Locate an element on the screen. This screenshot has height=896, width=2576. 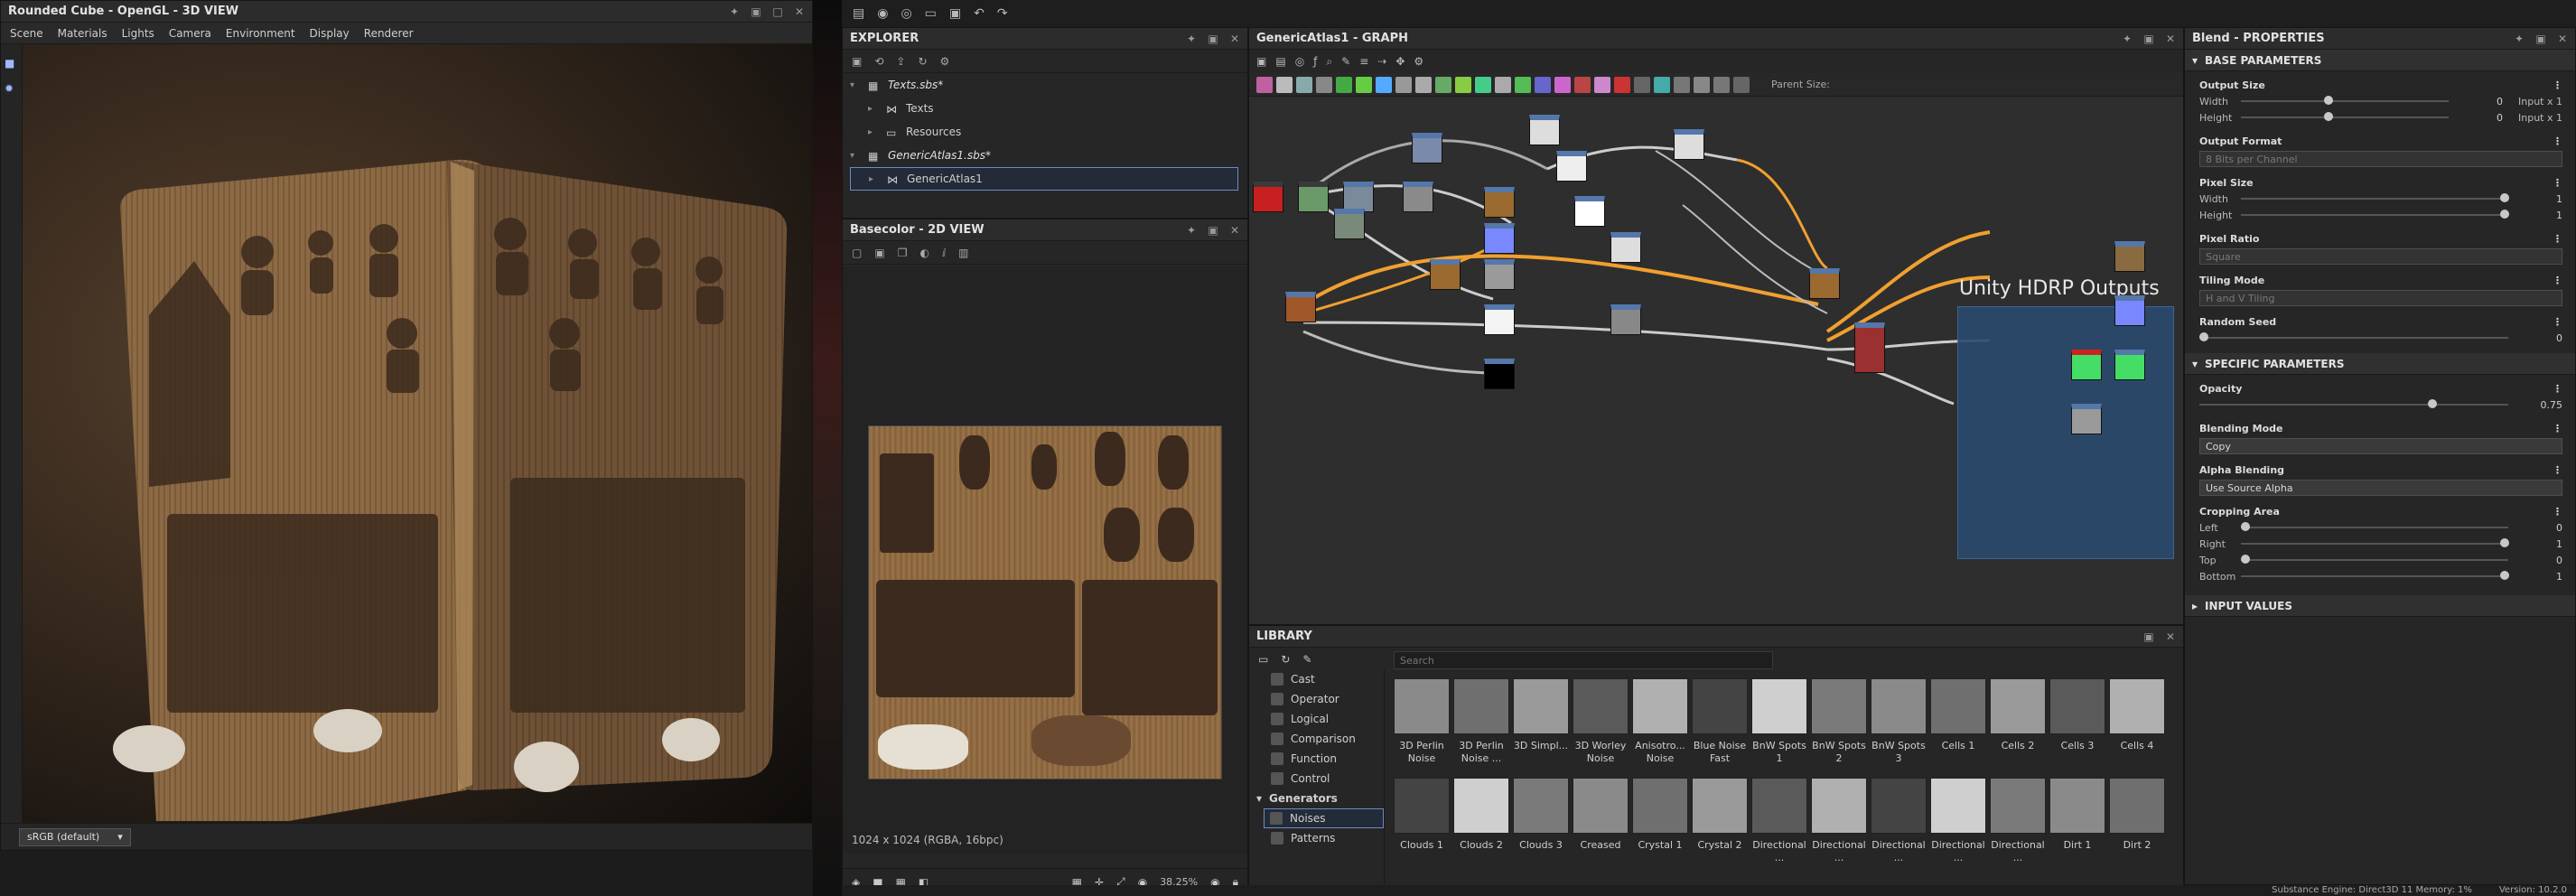
search-icon: ⌕ is located at coordinates (1329, 62).